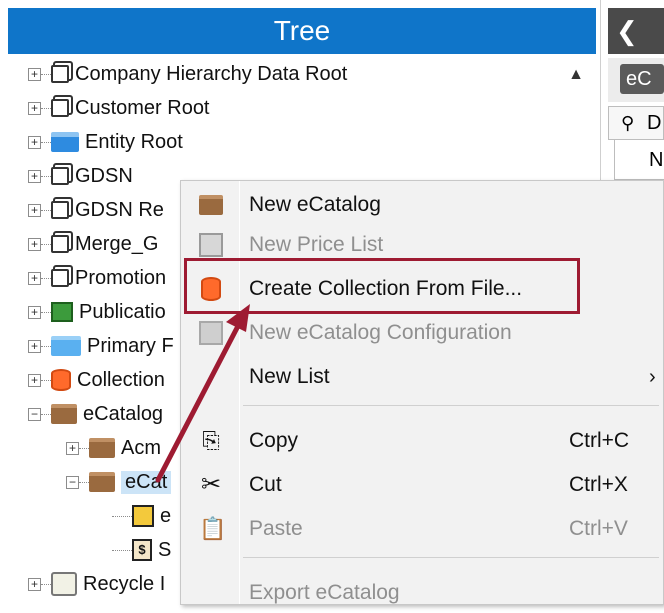 The height and width of the screenshot is (613, 664). What do you see at coordinates (213, 528) in the screenshot?
I see `paste-icon: 📋` at bounding box center [213, 528].